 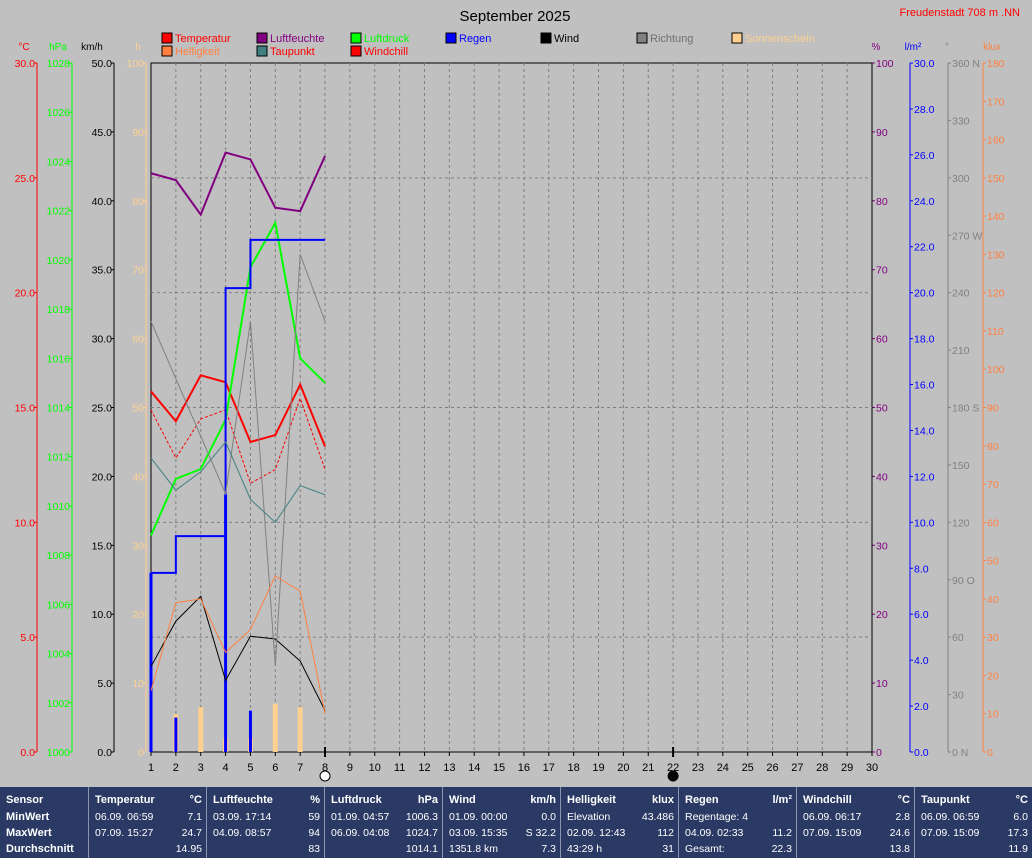 I want to click on axis-tick-label: 1016, so click(x=59, y=359).